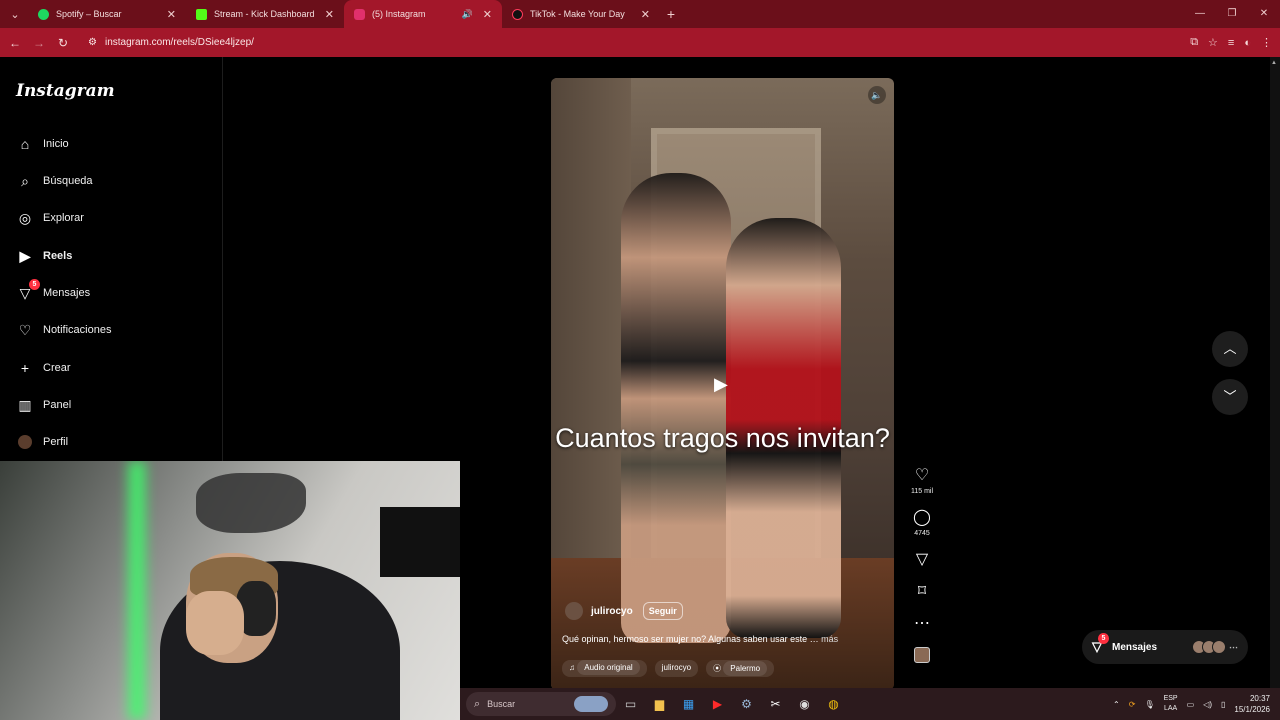 The height and width of the screenshot is (720, 1280). What do you see at coordinates (63, 218) in the screenshot?
I see `sidebar-item-label: Explorar` at bounding box center [63, 218].